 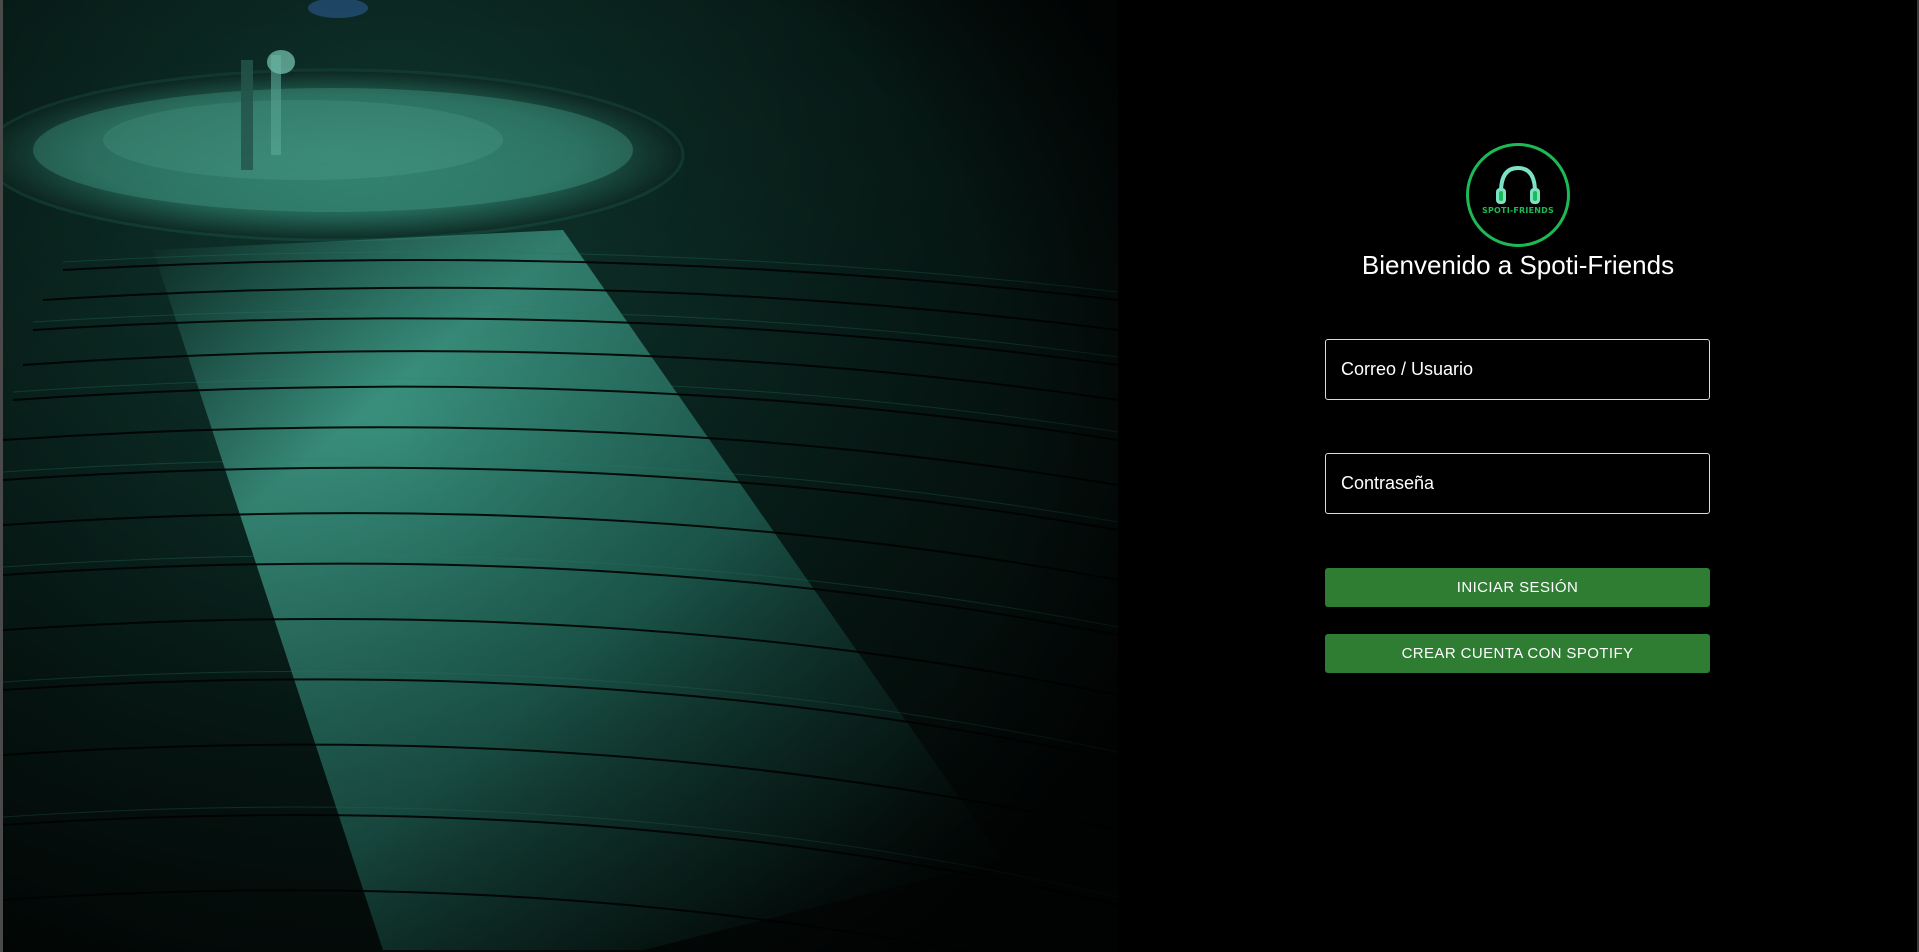 What do you see at coordinates (1517, 653) in the screenshot?
I see `create-account-spotify-button: CREAR CUENTA CON SPOTIFY` at bounding box center [1517, 653].